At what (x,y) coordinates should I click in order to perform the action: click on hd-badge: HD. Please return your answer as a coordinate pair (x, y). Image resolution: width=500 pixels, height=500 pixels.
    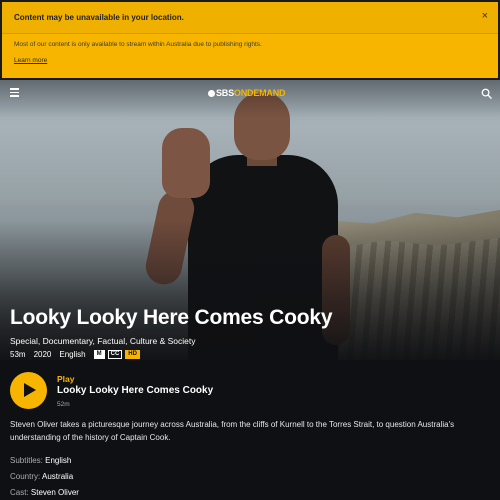
    Looking at the image, I should click on (132, 354).